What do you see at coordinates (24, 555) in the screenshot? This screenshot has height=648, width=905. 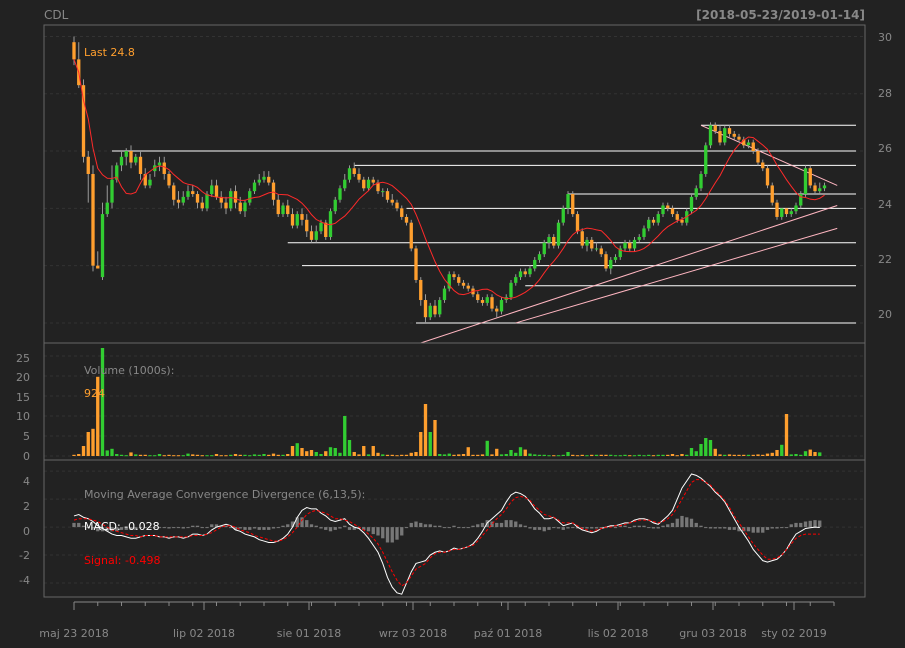 I see `macd-tick-neg2: -2` at bounding box center [24, 555].